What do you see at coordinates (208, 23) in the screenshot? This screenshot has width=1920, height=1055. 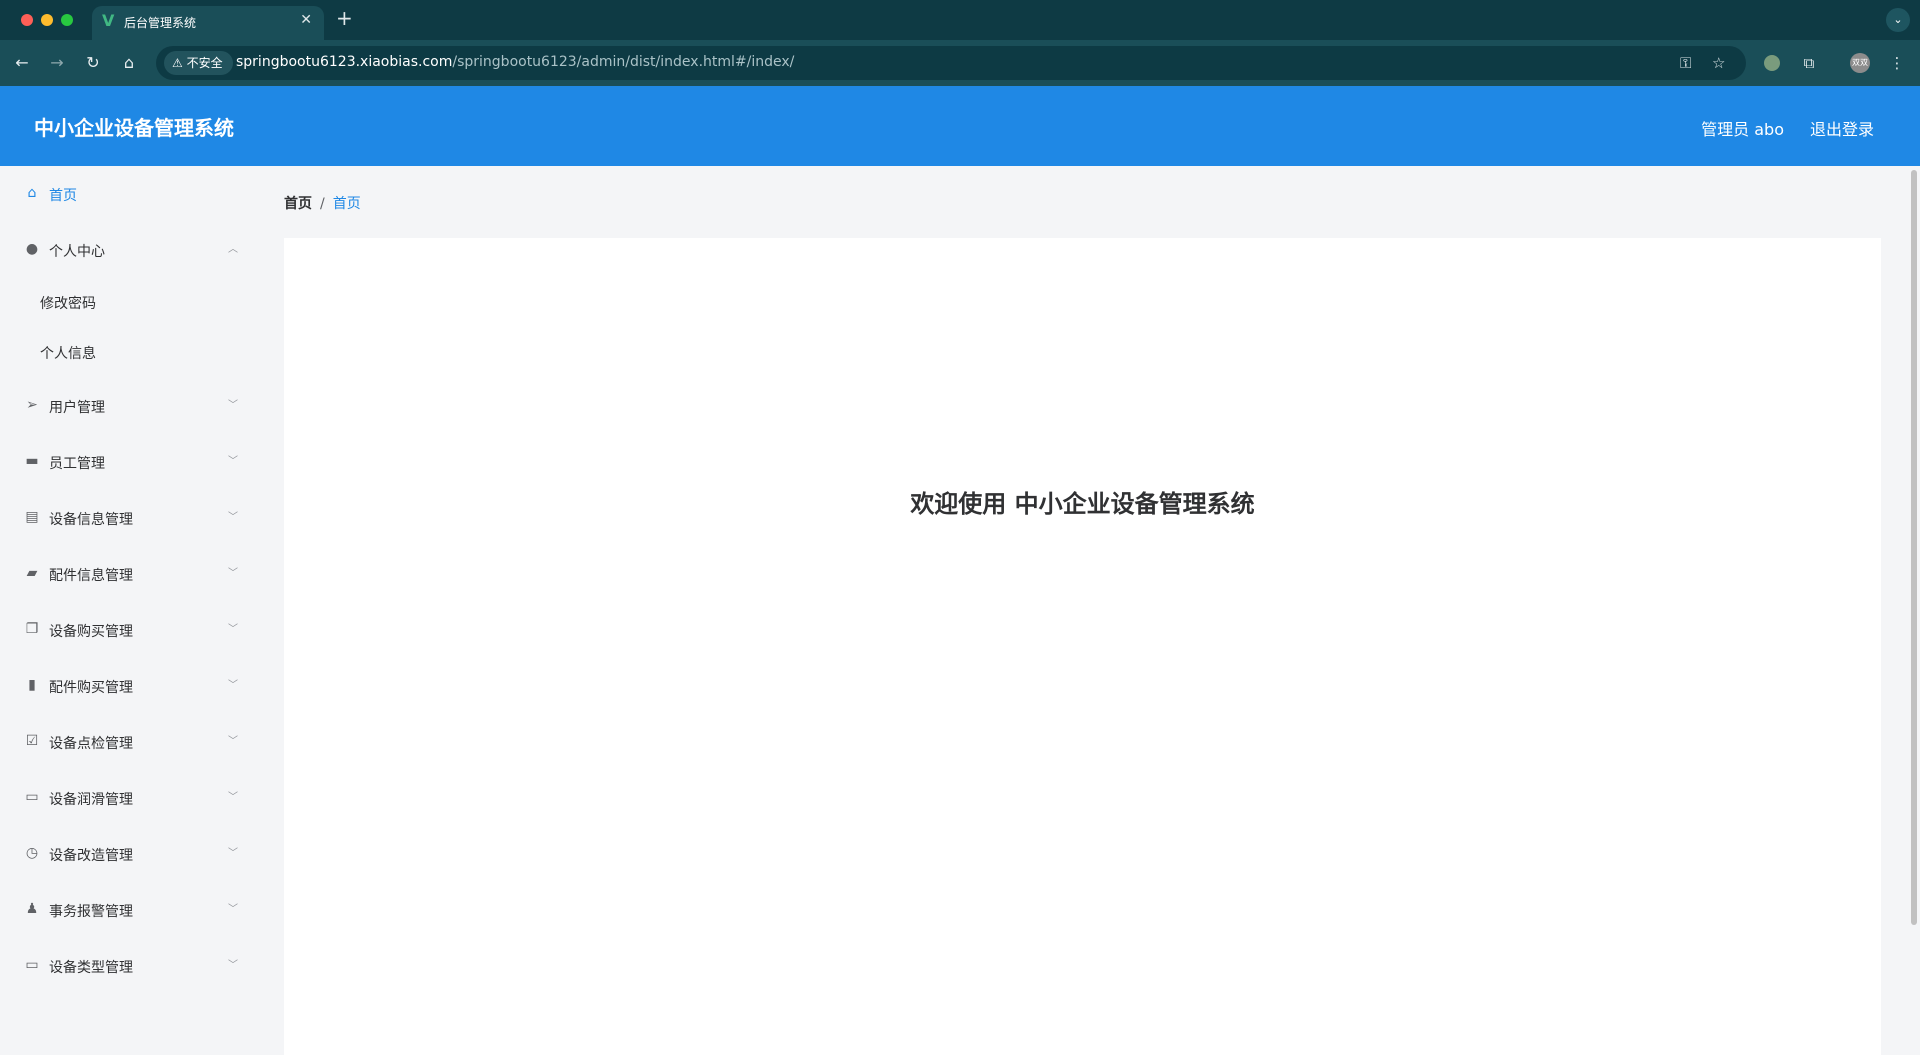 I see `browser-tab: V 后台管理系统 ✕` at bounding box center [208, 23].